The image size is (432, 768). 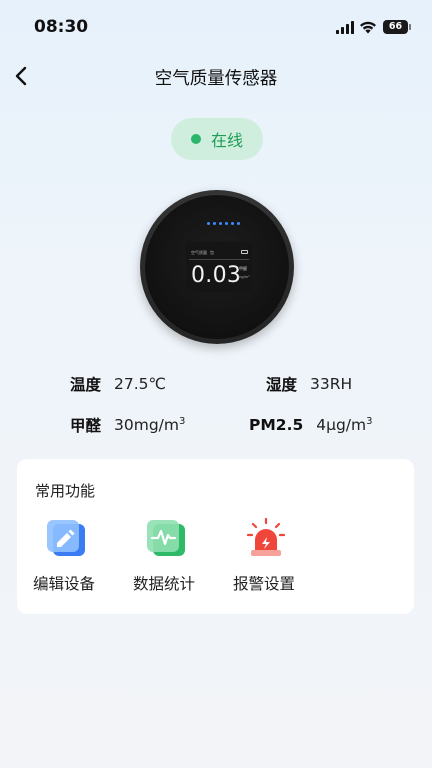 I want to click on edit-device-icon, so click(x=66, y=538).